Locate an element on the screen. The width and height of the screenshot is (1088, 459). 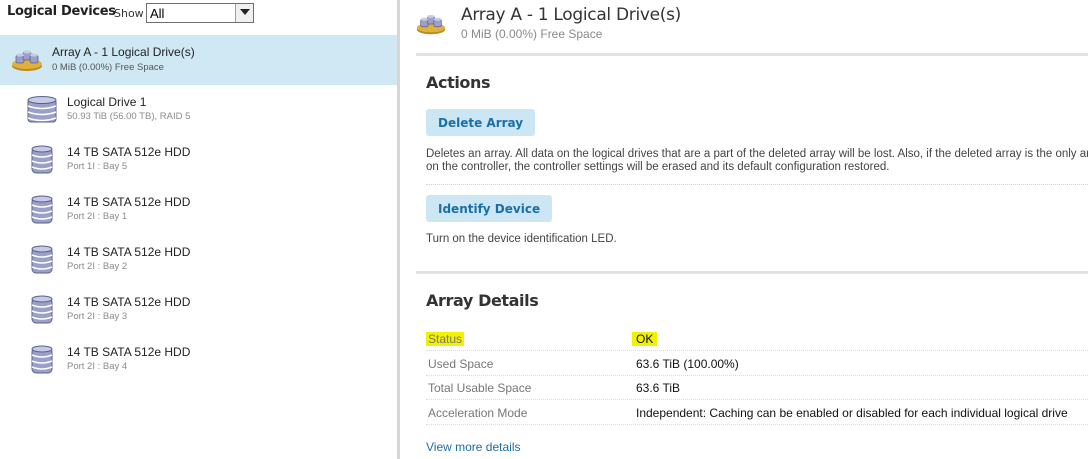
show-filter-value: All is located at coordinates (157, 13).